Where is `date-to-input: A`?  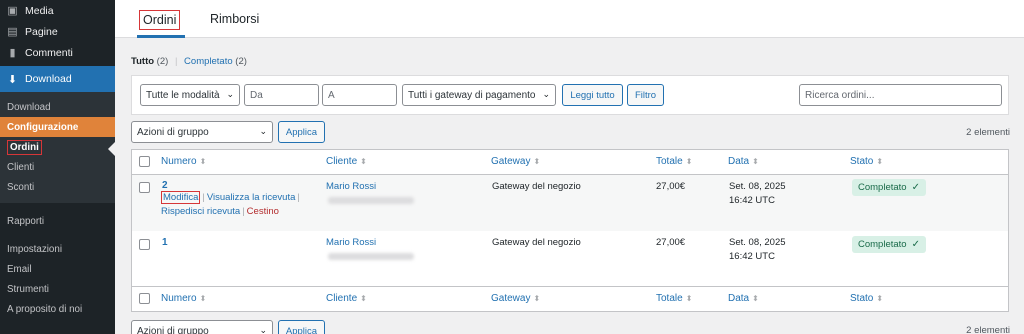
date-to-input: A is located at coordinates (359, 95).